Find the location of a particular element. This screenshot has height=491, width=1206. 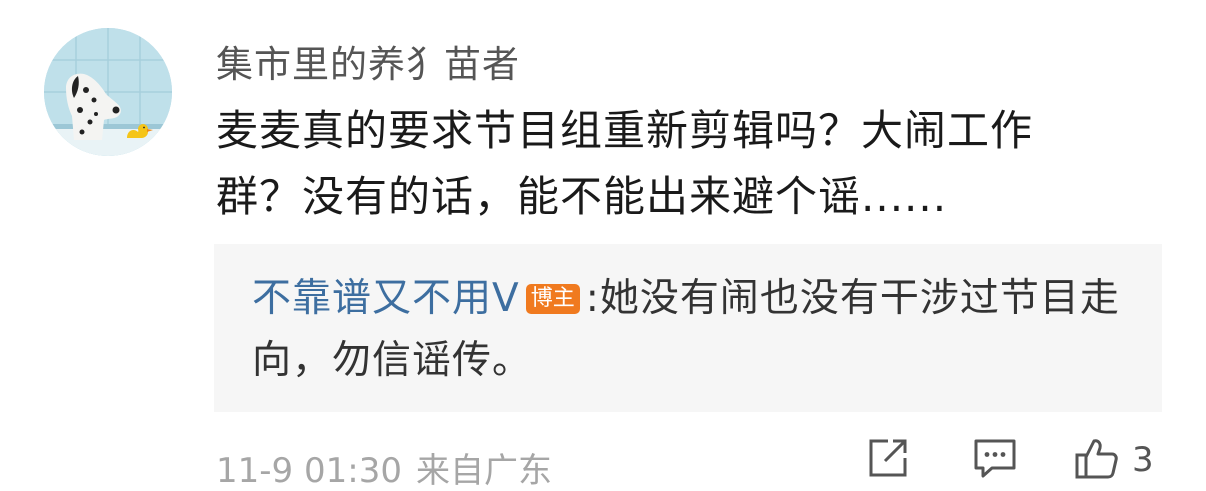

comment-meta: 11-9 01:30 来自广东 is located at coordinates (384, 467).